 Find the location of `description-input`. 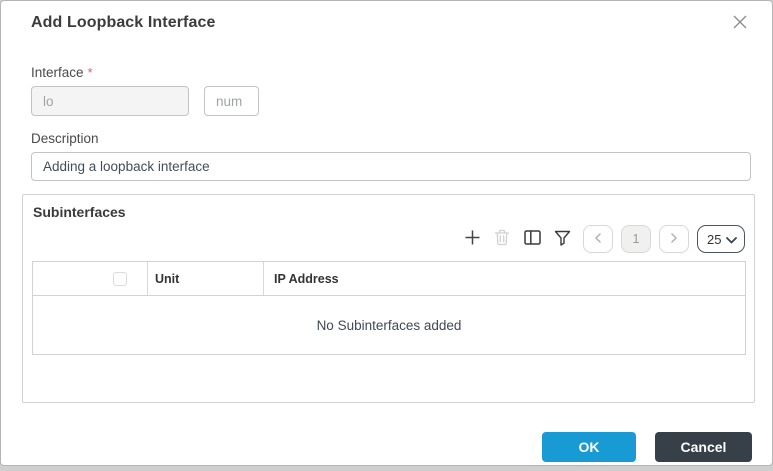

description-input is located at coordinates (391, 167).